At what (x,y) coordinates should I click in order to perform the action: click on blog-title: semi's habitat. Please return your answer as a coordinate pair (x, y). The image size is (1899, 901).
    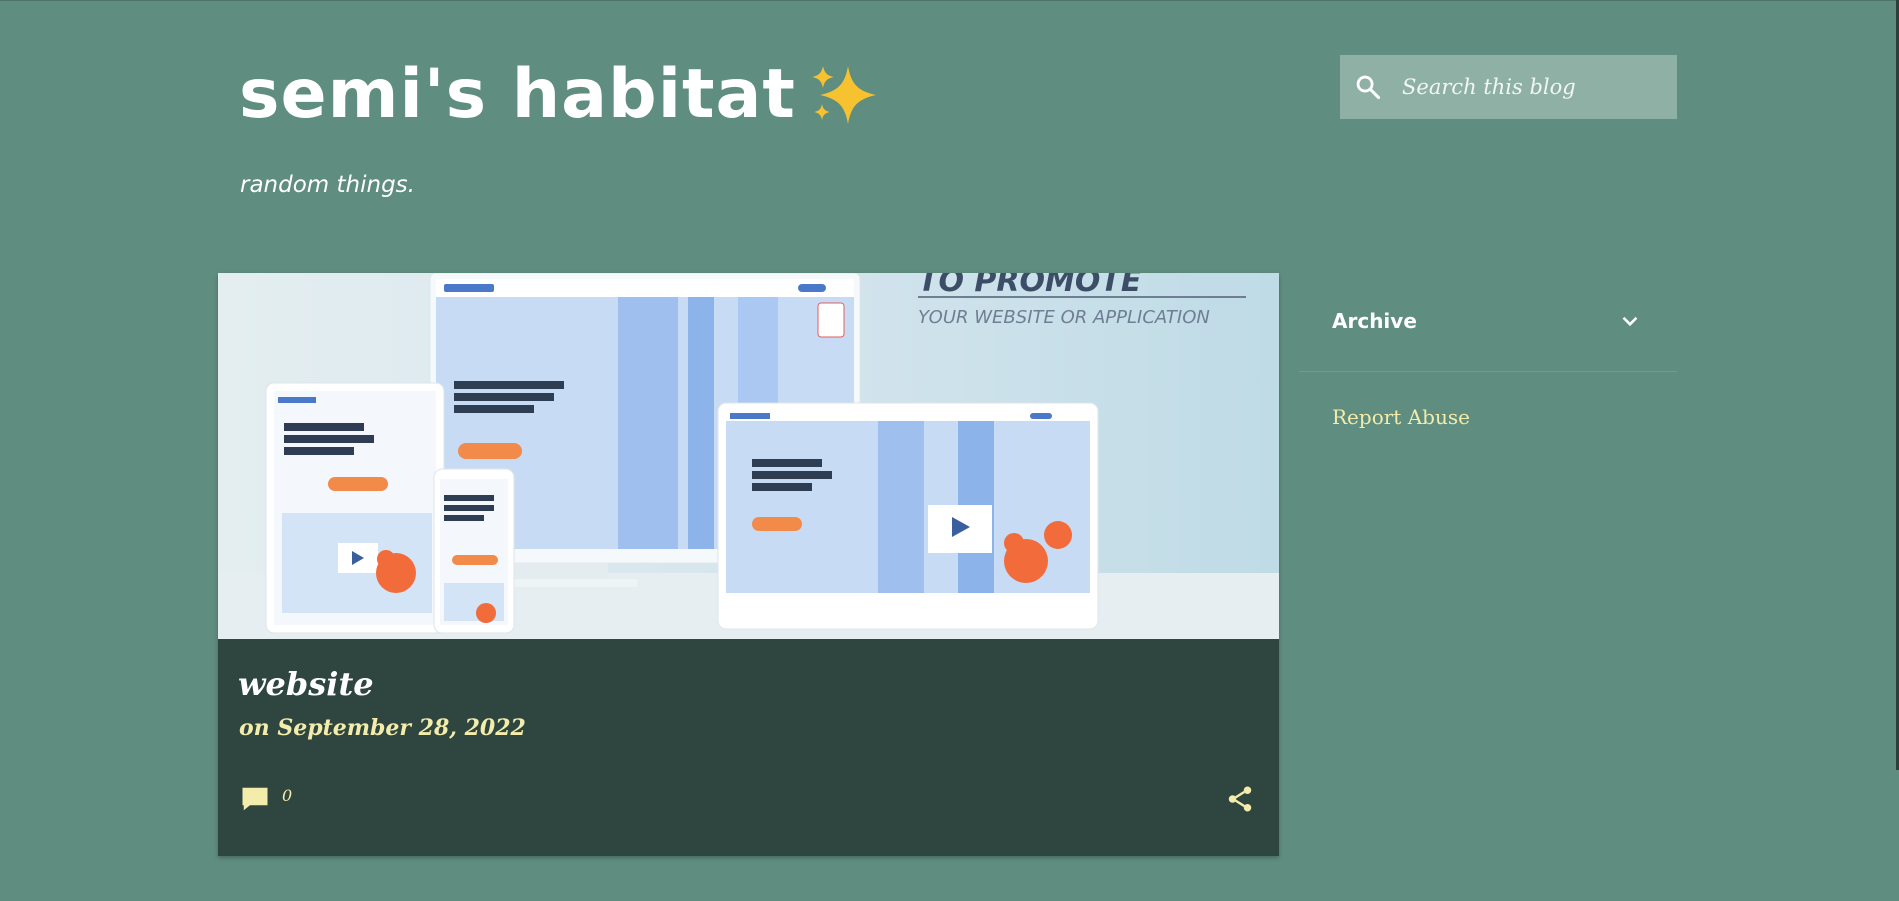
    Looking at the image, I should click on (559, 95).